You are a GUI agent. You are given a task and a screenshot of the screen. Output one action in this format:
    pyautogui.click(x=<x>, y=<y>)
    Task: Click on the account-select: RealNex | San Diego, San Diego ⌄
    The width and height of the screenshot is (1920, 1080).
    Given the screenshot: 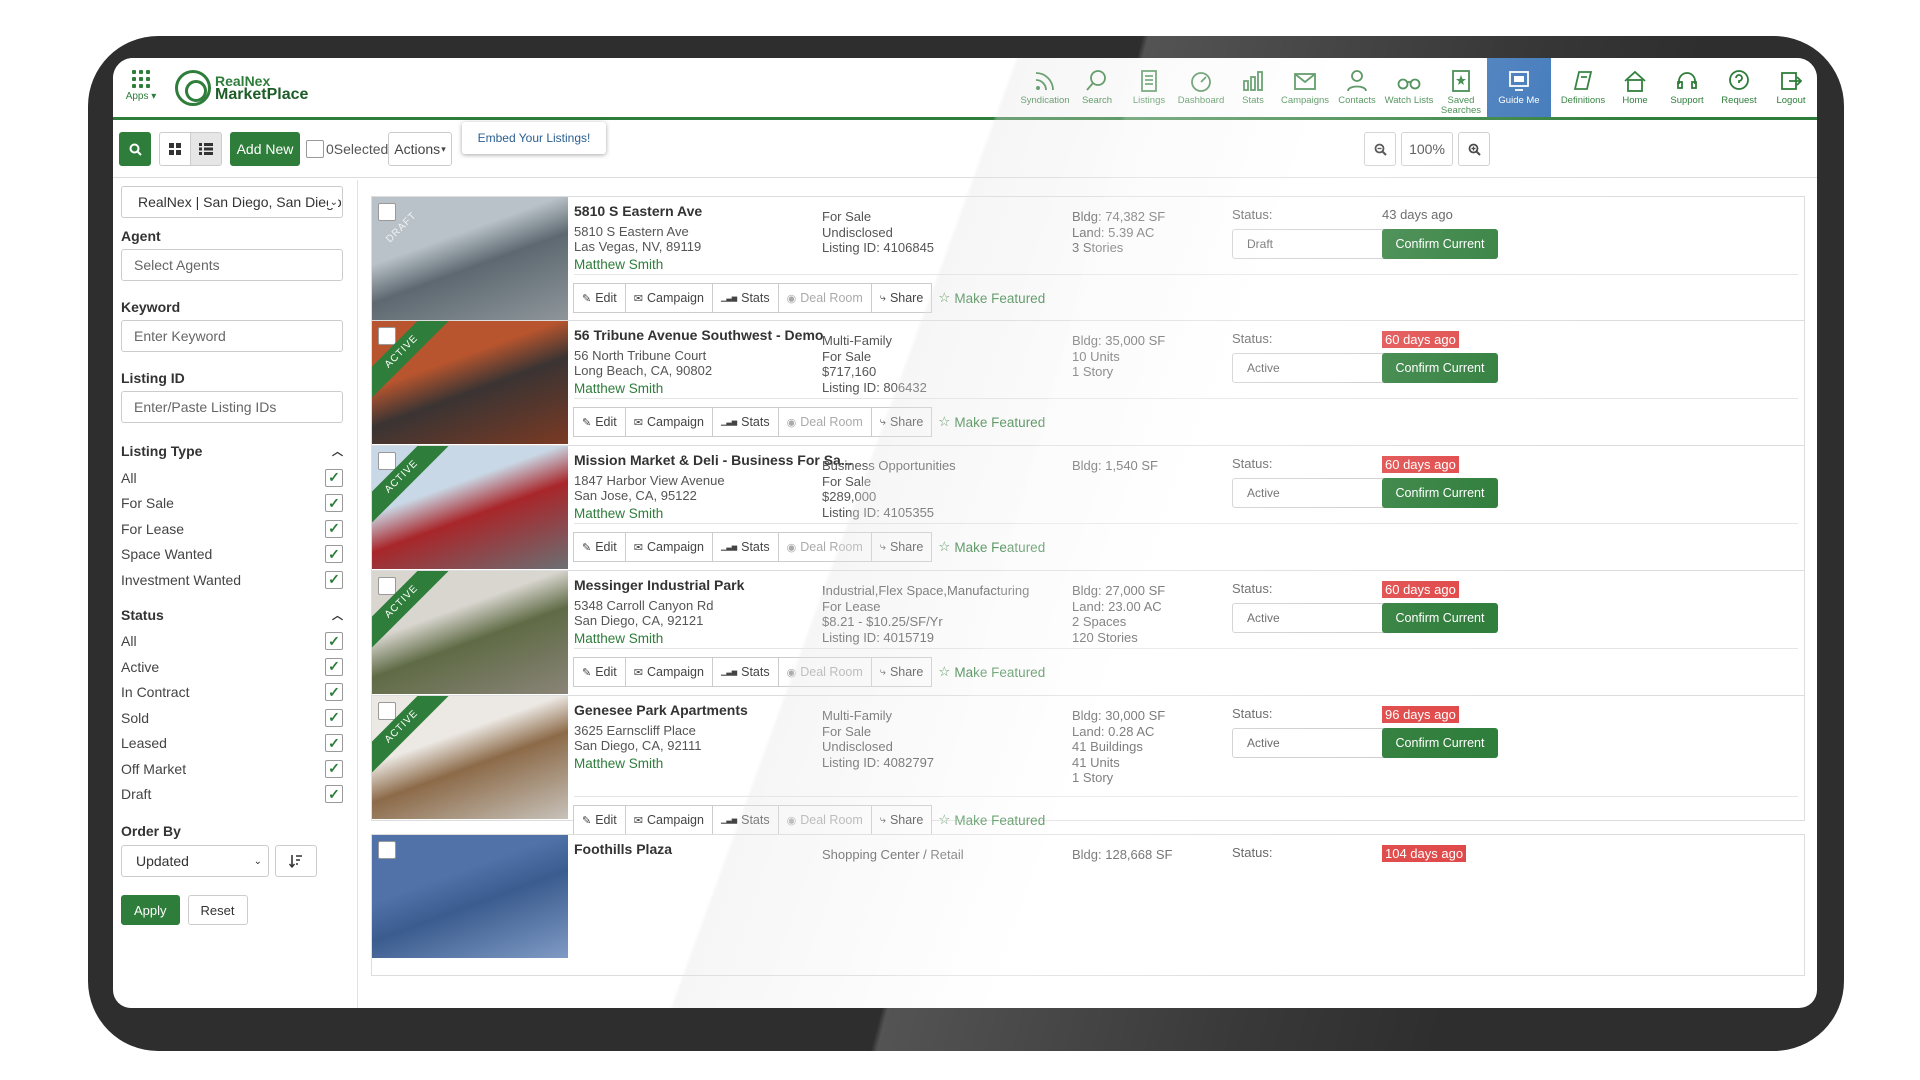 What is the action you would take?
    pyautogui.click(x=232, y=202)
    